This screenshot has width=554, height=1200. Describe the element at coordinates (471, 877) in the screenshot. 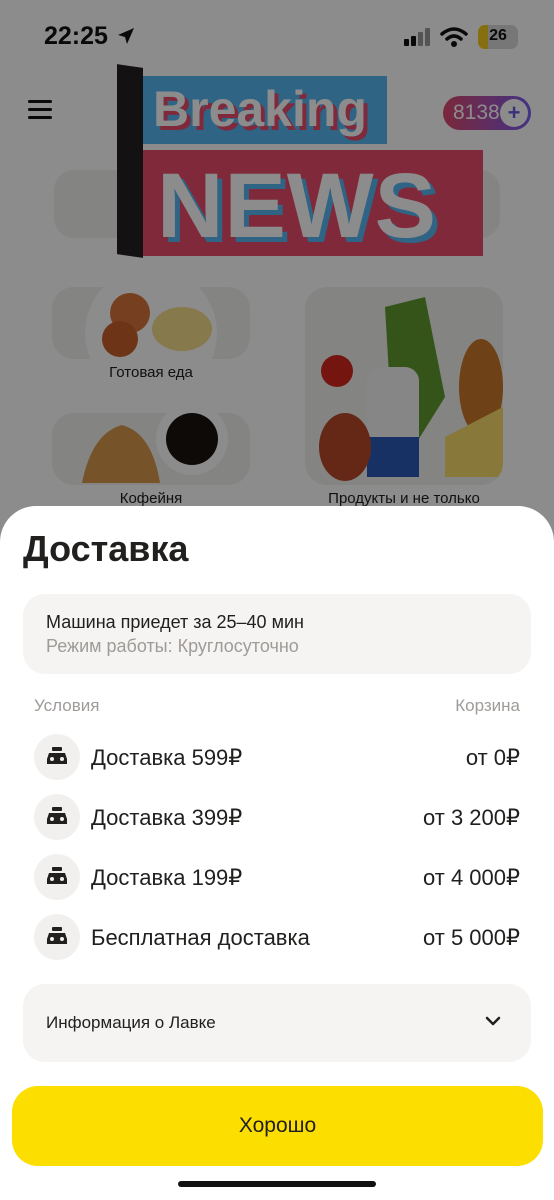

I see `cart-threshold: от 4 000₽` at that location.